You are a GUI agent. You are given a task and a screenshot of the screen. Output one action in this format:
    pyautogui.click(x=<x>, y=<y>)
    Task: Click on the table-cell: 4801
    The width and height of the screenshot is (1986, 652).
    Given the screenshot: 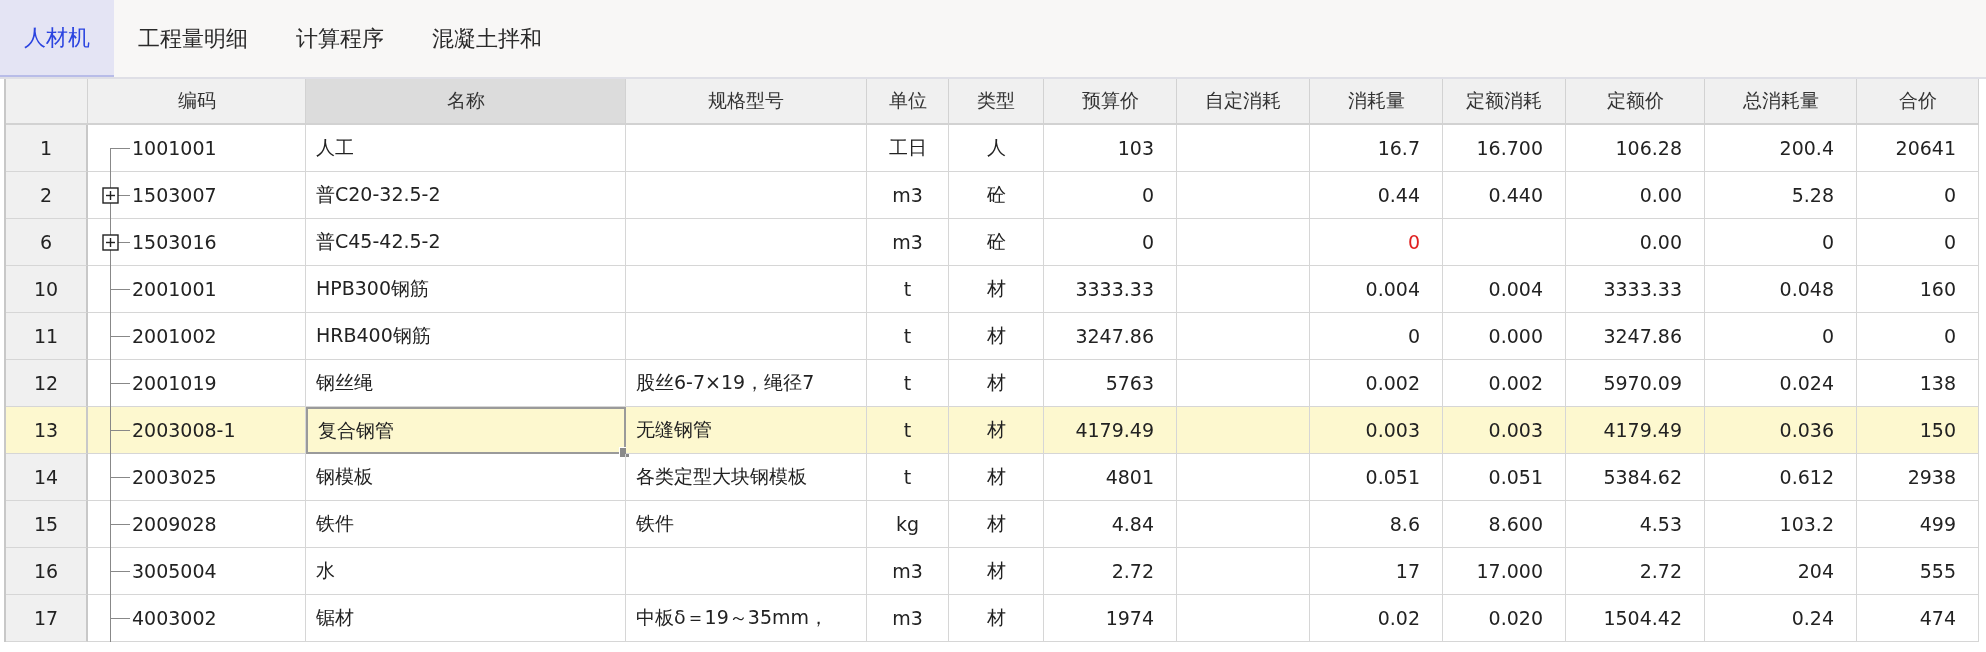 What is the action you would take?
    pyautogui.click(x=1110, y=477)
    